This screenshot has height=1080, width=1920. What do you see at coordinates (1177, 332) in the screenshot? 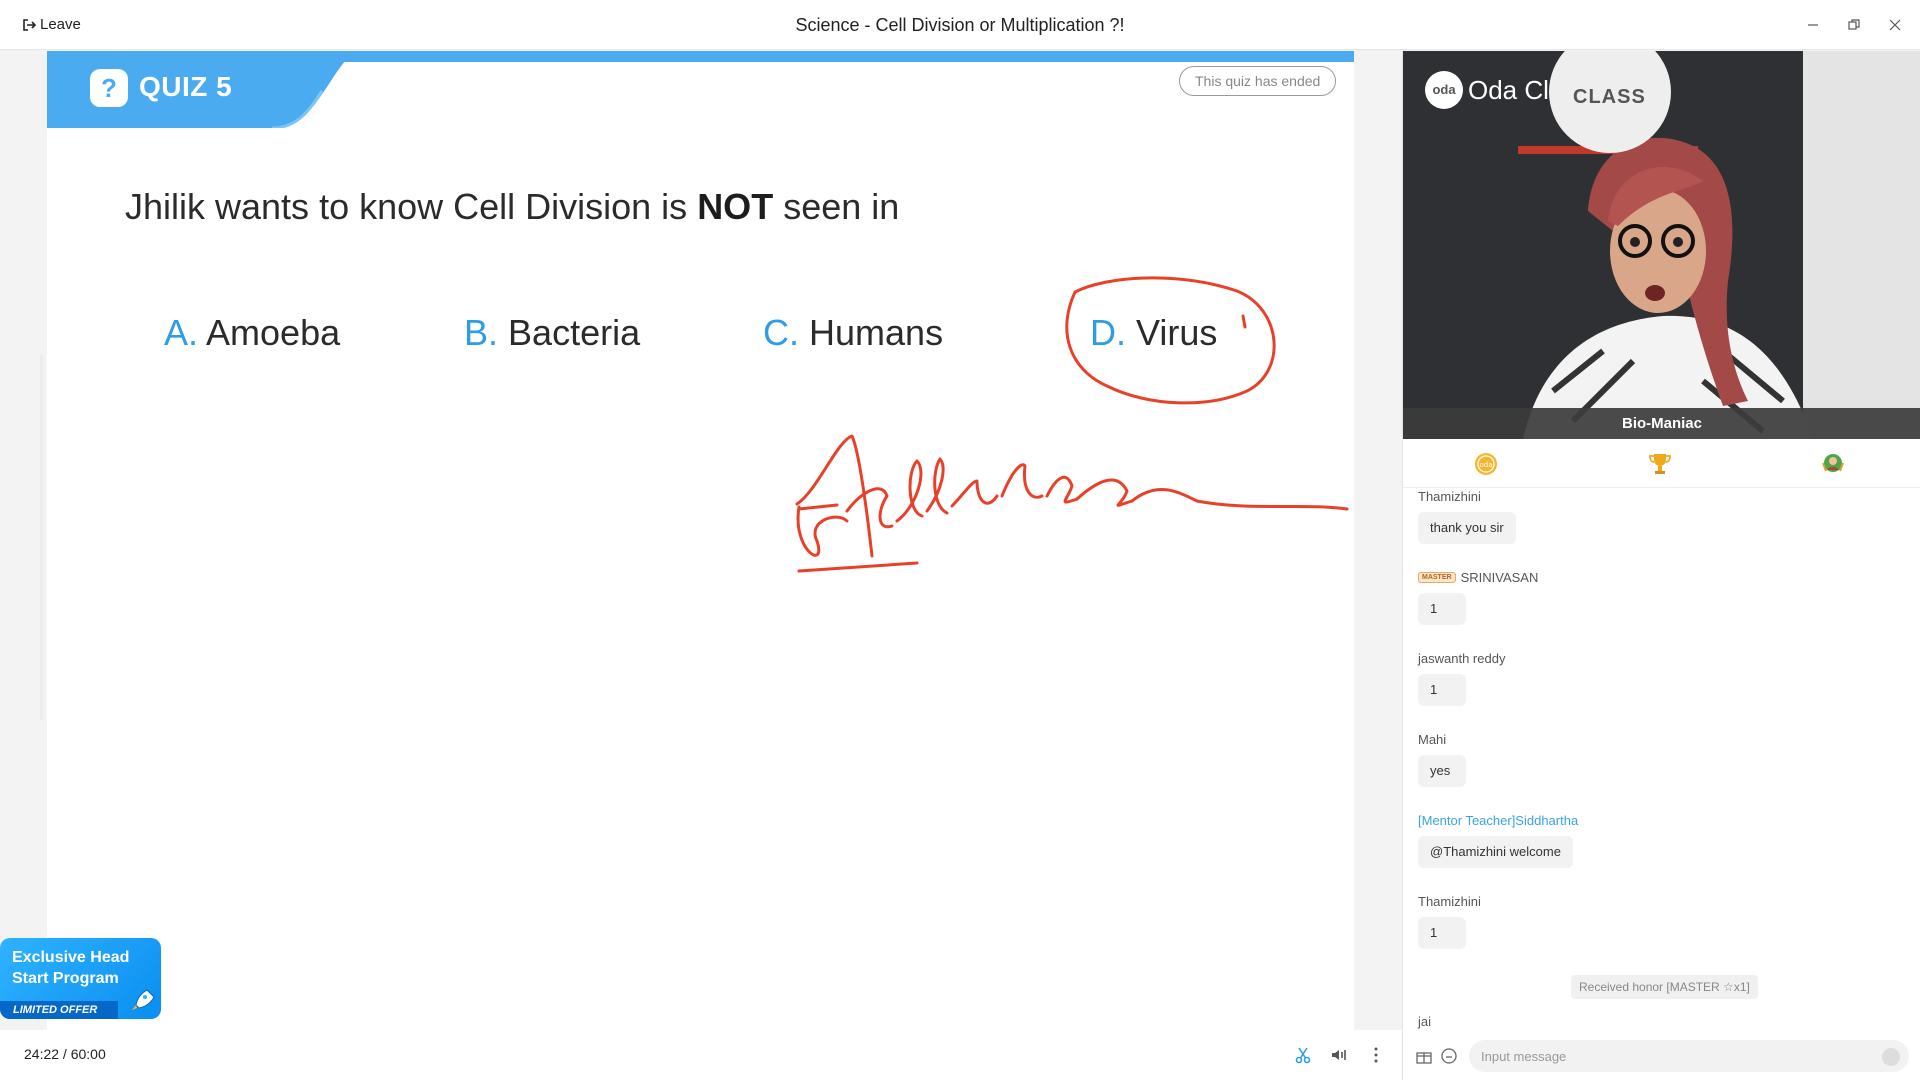
I see `option-text: Virus` at bounding box center [1177, 332].